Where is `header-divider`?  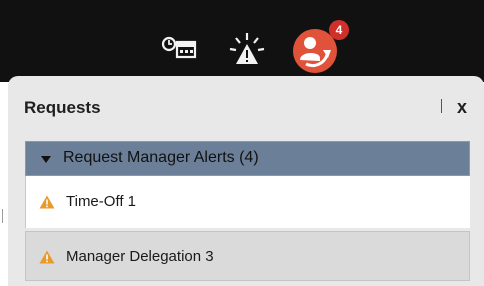 header-divider is located at coordinates (441, 106).